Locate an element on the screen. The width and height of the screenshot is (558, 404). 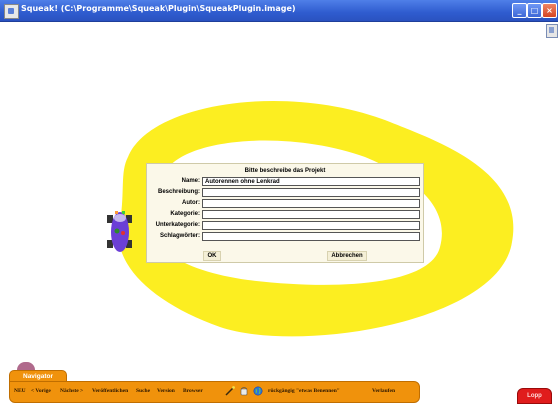
nav-browser-button: Browser is located at coordinates (193, 391).